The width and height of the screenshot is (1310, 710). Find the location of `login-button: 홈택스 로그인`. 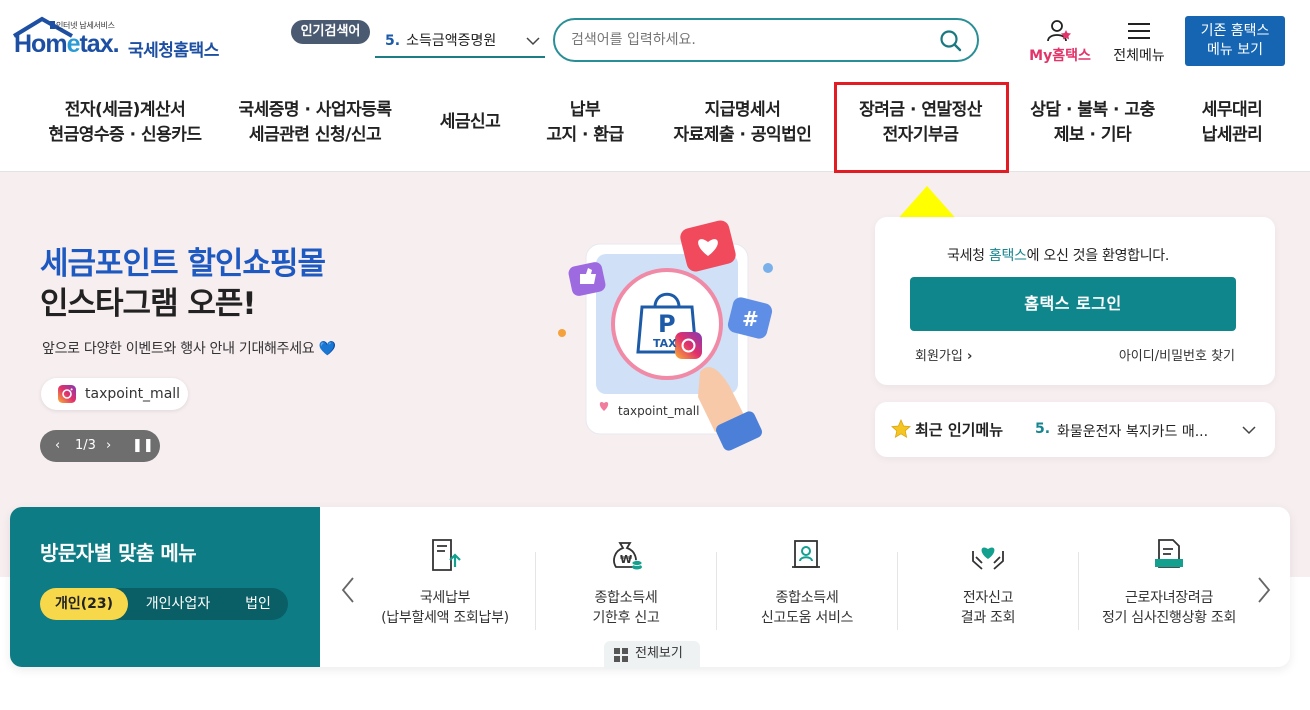

login-button: 홈택스 로그인 is located at coordinates (1073, 304).